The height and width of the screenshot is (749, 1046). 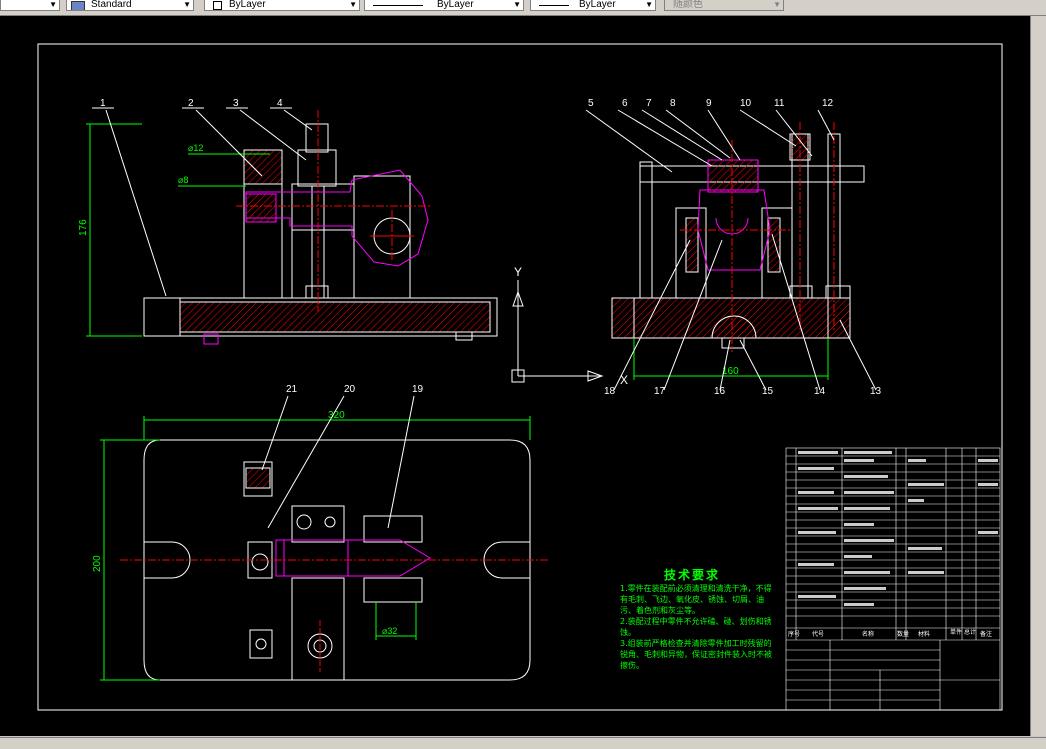 I want to click on balloon-2: 2, so click(x=191, y=103).